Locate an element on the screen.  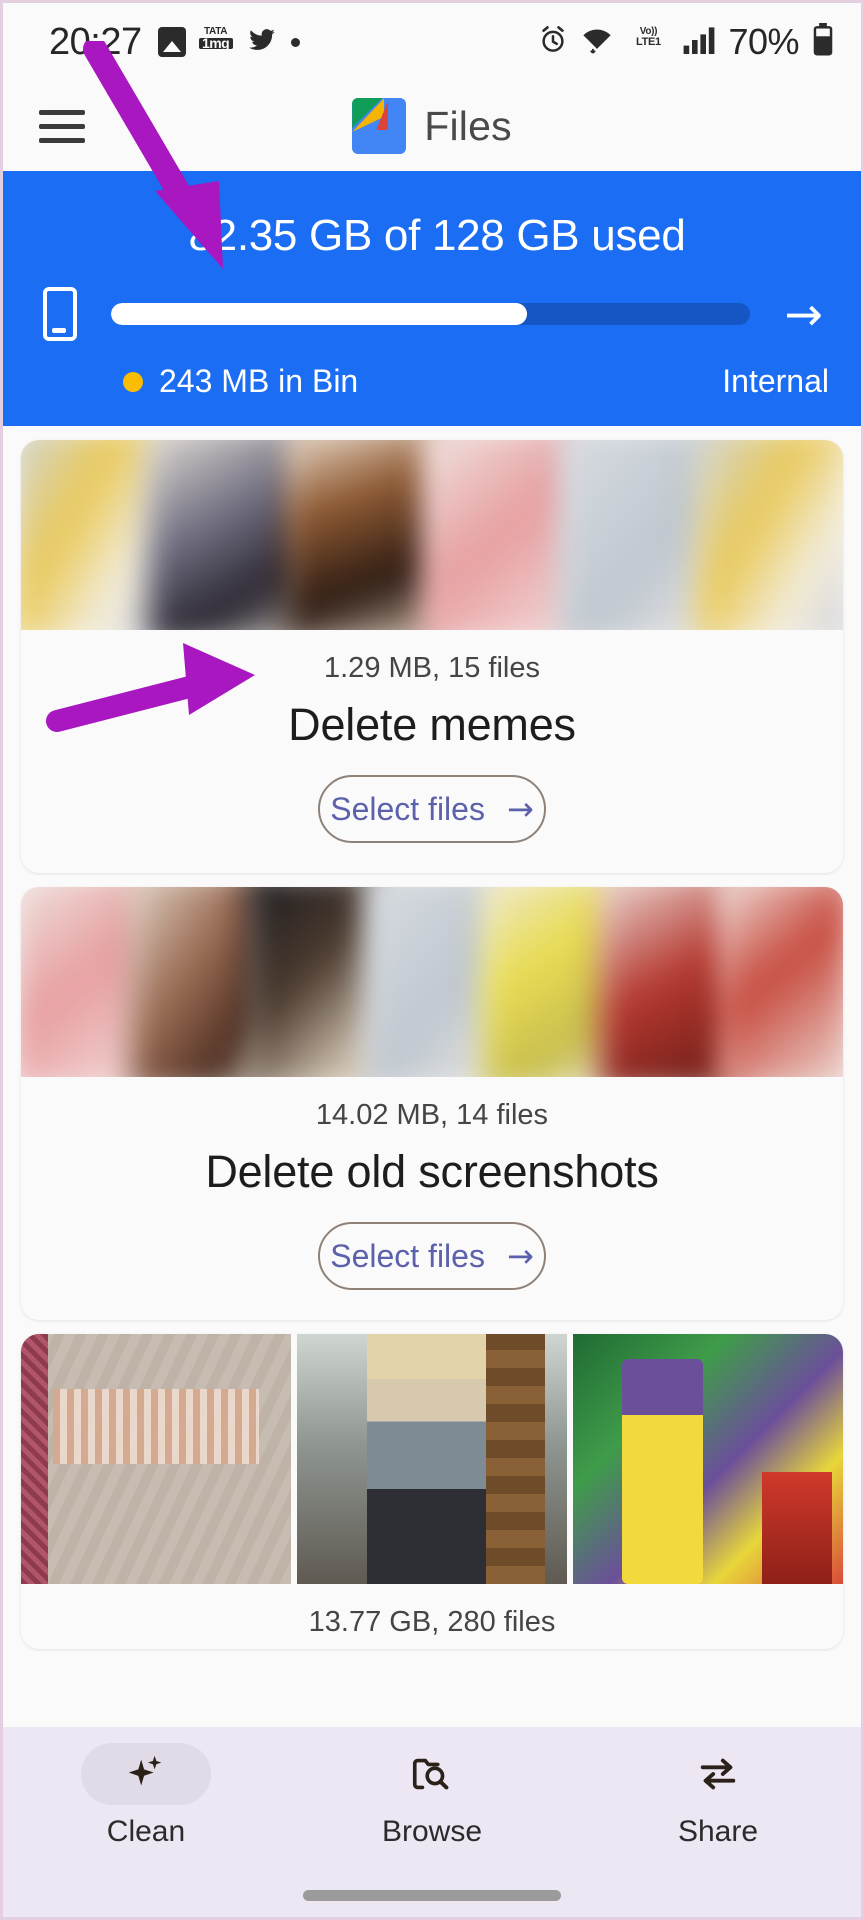
wifi-icon is located at coordinates (597, 42).